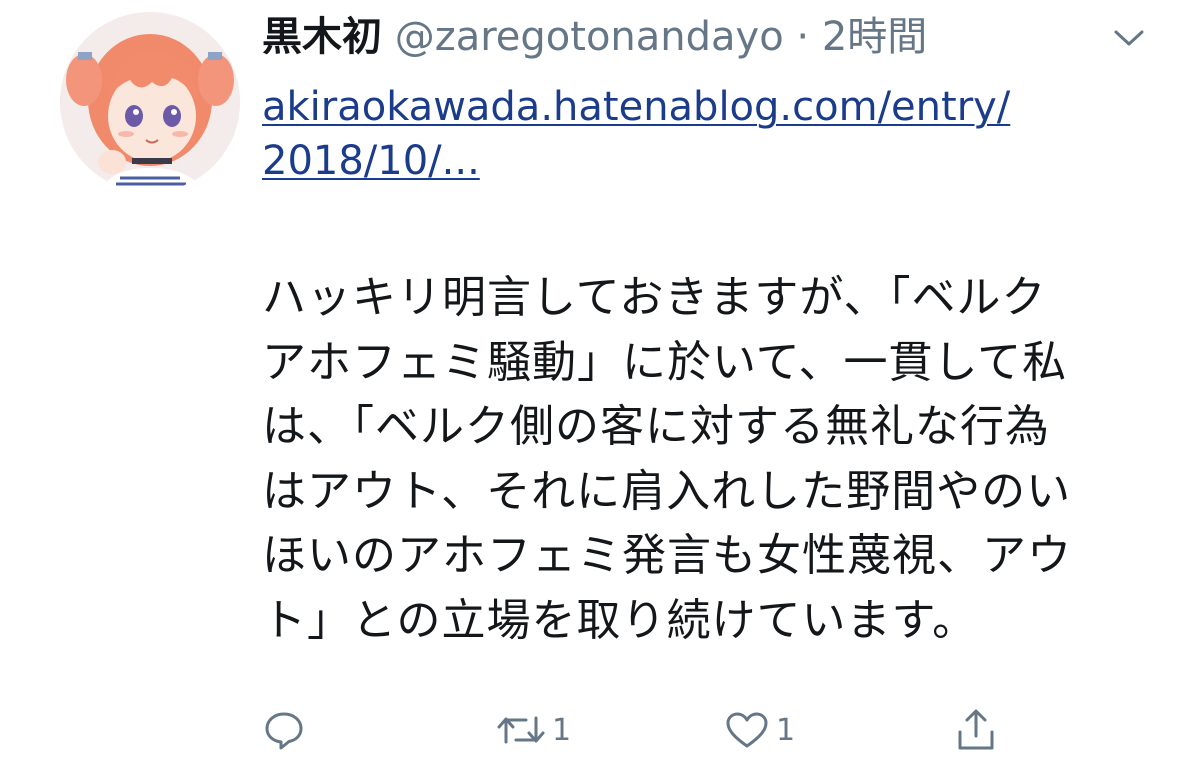 This screenshot has width=1200, height=769. What do you see at coordinates (620, 620) in the screenshot?
I see `tweet-text-line: ト」との立場を取り続けています。` at bounding box center [620, 620].